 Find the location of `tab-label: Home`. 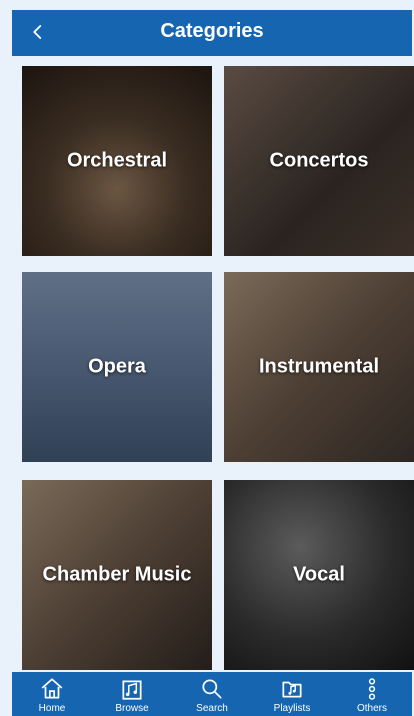

tab-label: Home is located at coordinates (52, 708).